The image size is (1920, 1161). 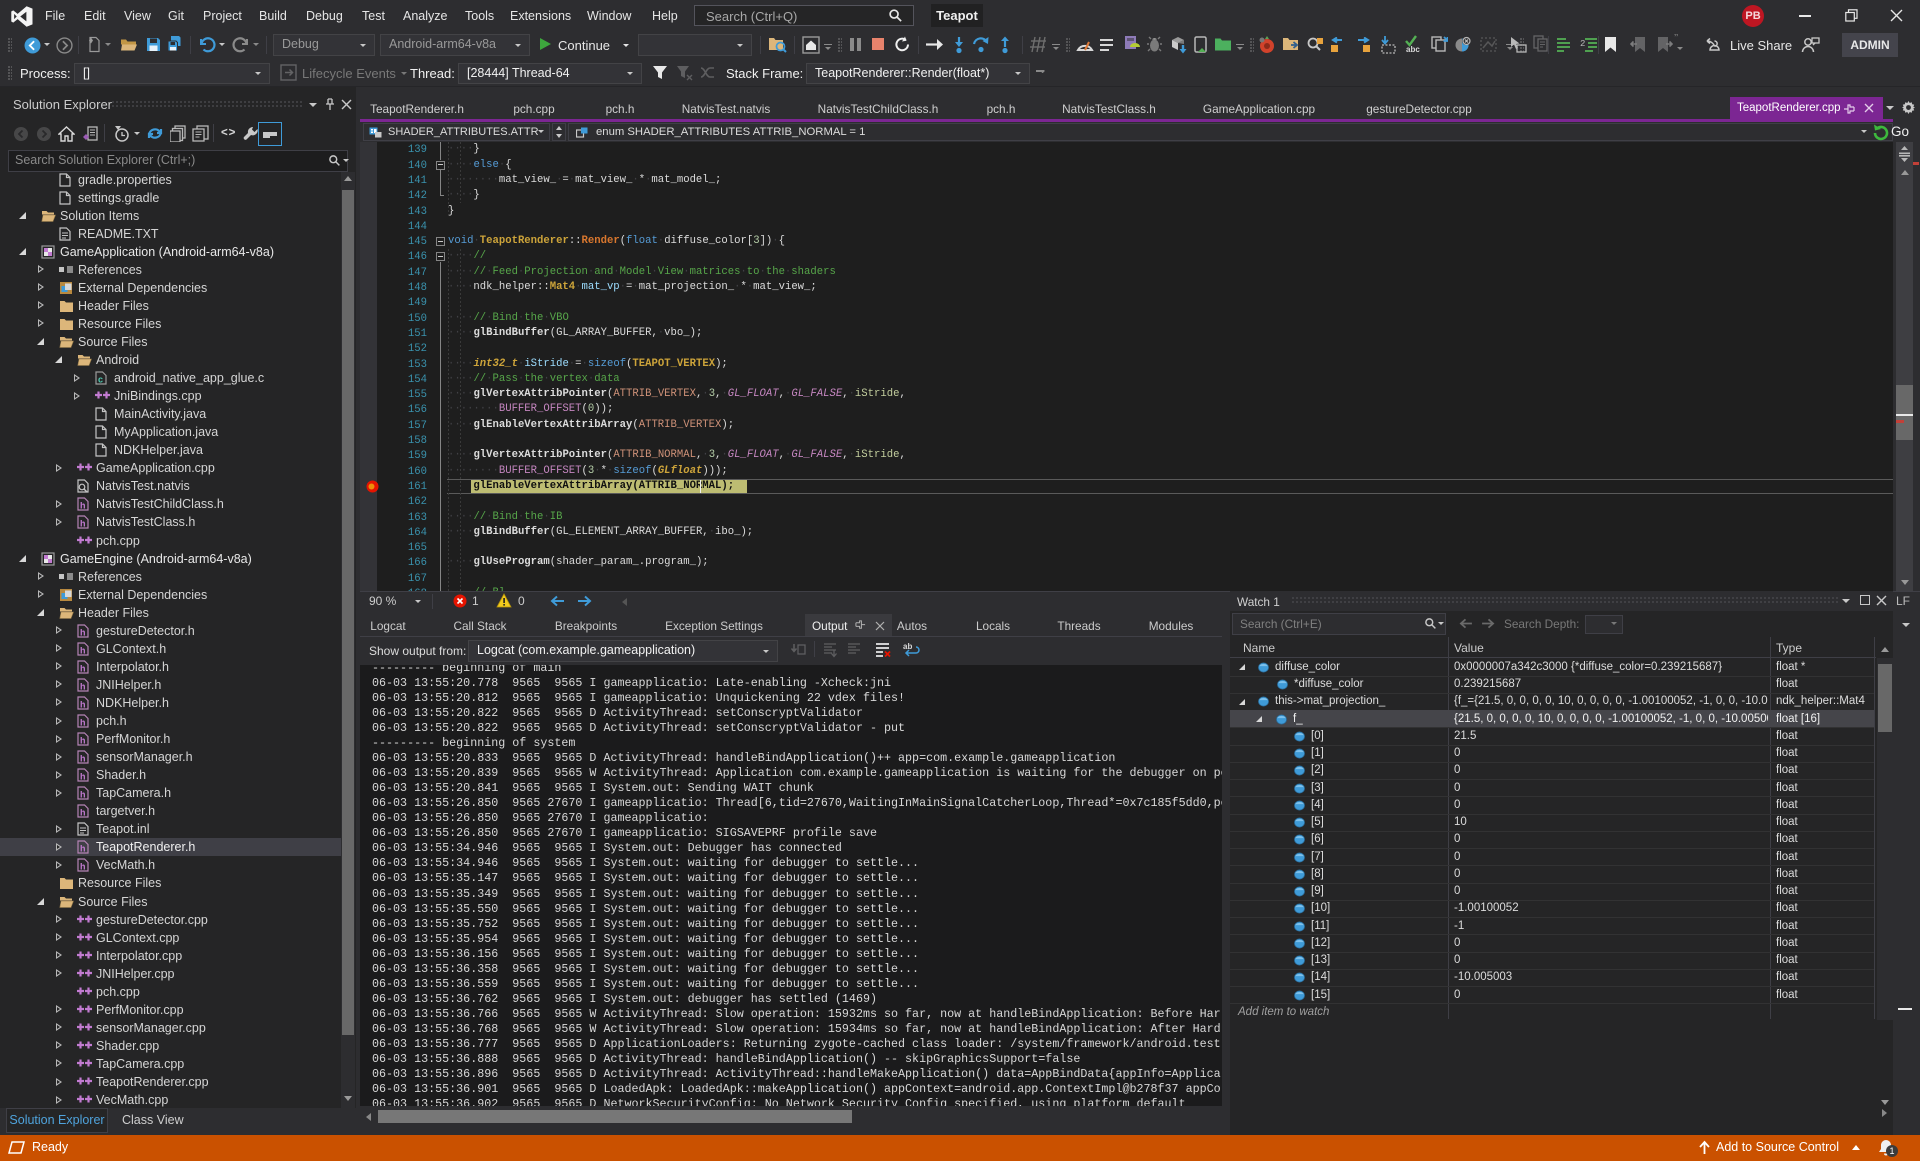 What do you see at coordinates (1413, 49) in the screenshot?
I see `svg-text: abc` at bounding box center [1413, 49].